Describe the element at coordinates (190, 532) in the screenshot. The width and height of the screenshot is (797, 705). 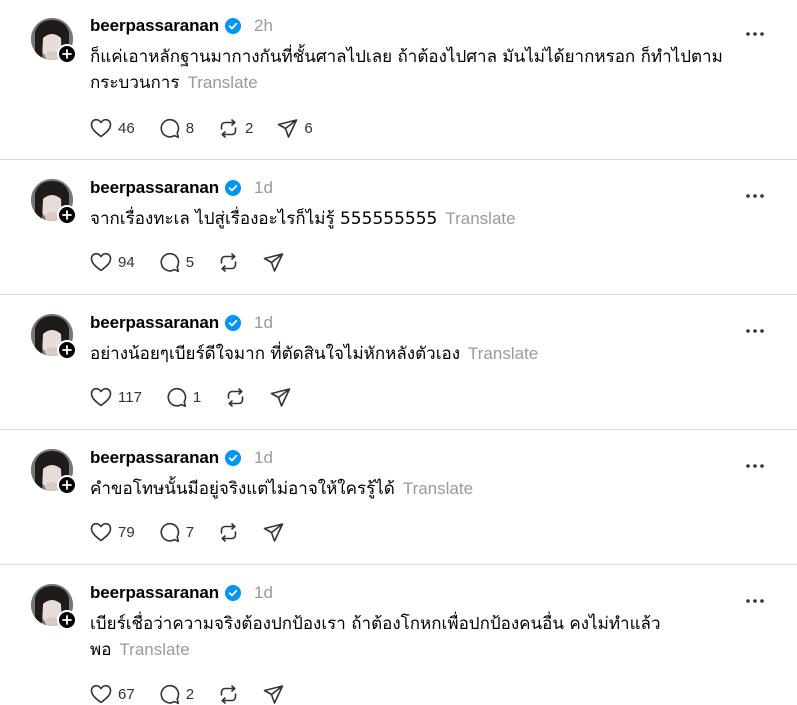
I see `reply-count: 7` at that location.